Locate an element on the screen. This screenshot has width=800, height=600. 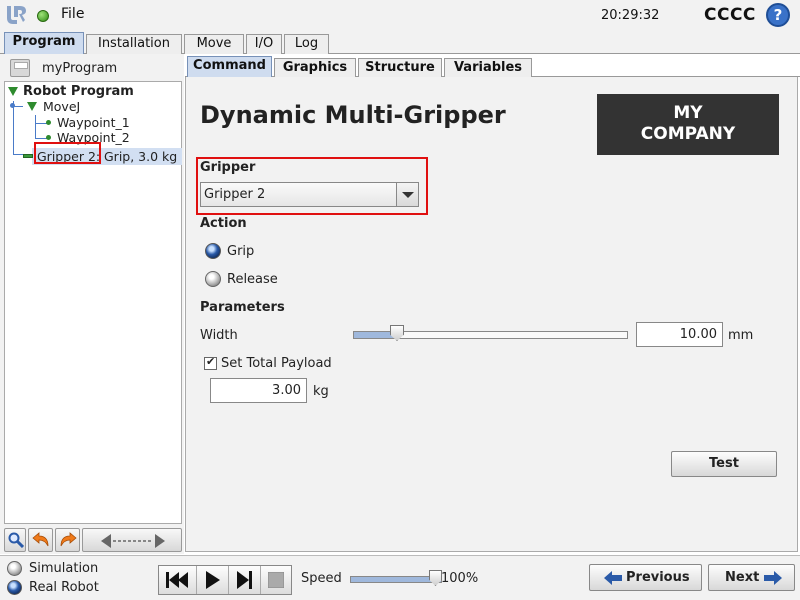
transport-controls is located at coordinates (225, 580).